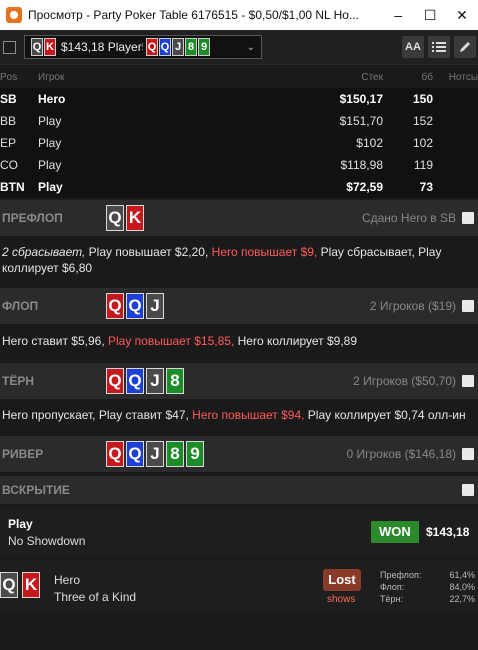 This screenshot has height=650, width=478. What do you see at coordinates (463, 77) in the screenshot?
I see `notes-header: Нотсы` at bounding box center [463, 77].